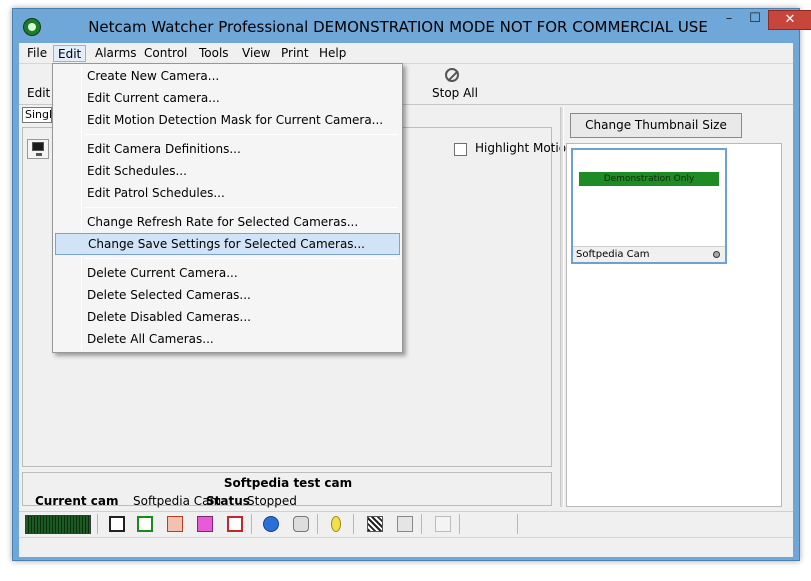 Image resolution: width=811 pixels, height=581 pixels. I want to click on pattern-icon, so click(205, 524).